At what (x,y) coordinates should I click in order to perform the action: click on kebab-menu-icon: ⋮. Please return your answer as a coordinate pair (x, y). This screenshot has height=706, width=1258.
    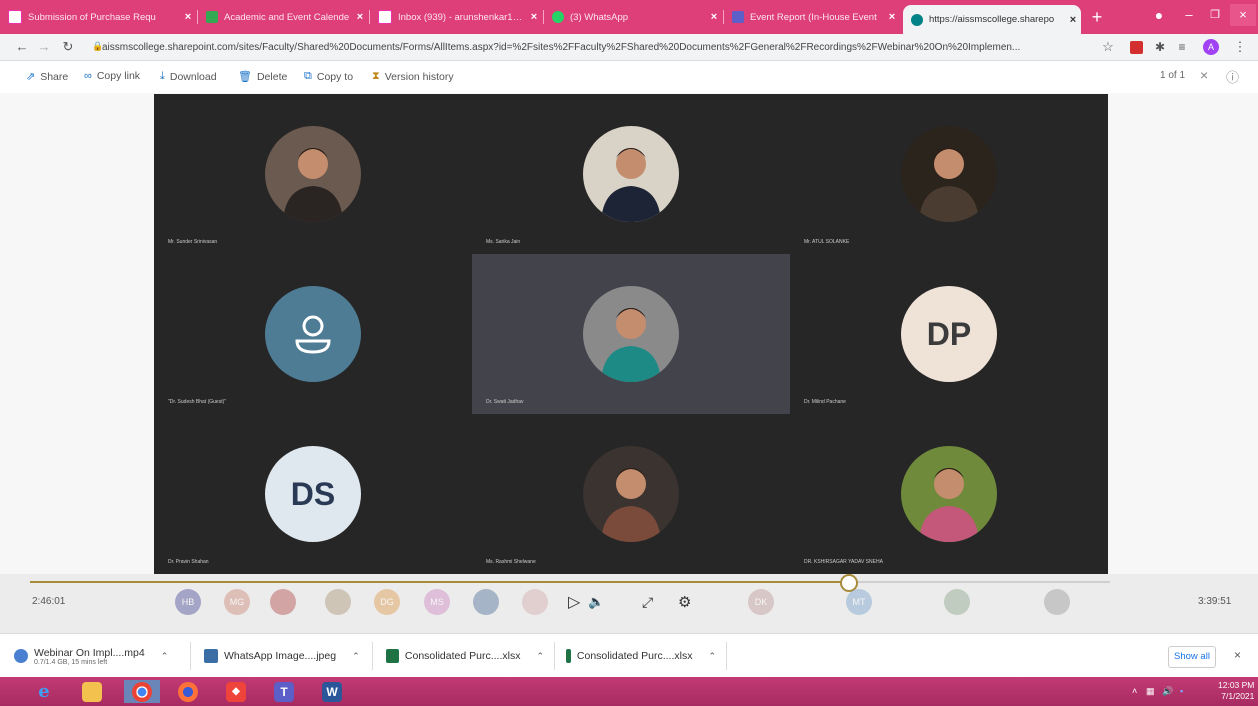
    Looking at the image, I should click on (1240, 47).